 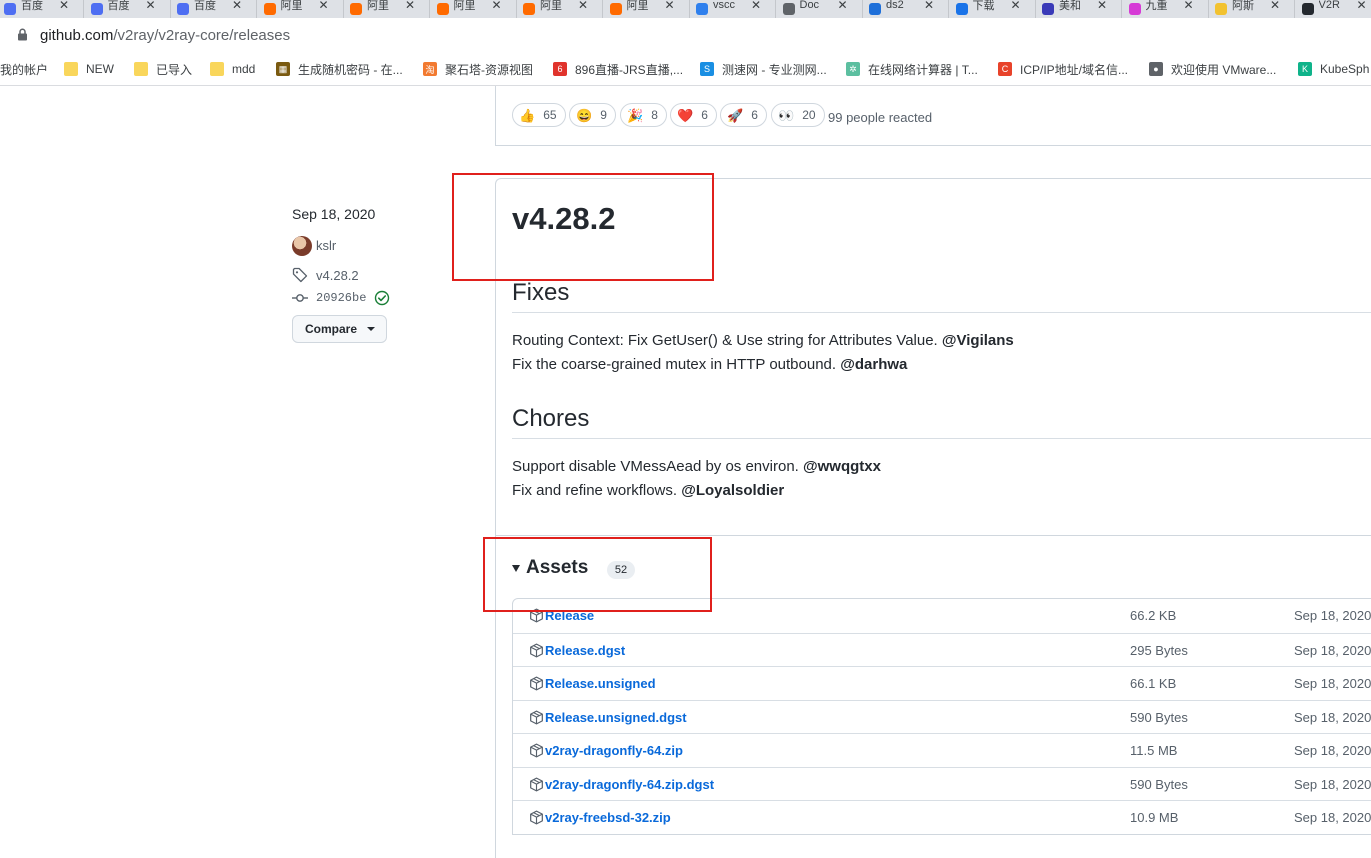 What do you see at coordinates (728, 5) in the screenshot?
I see `tab-label: vscc` at bounding box center [728, 5].